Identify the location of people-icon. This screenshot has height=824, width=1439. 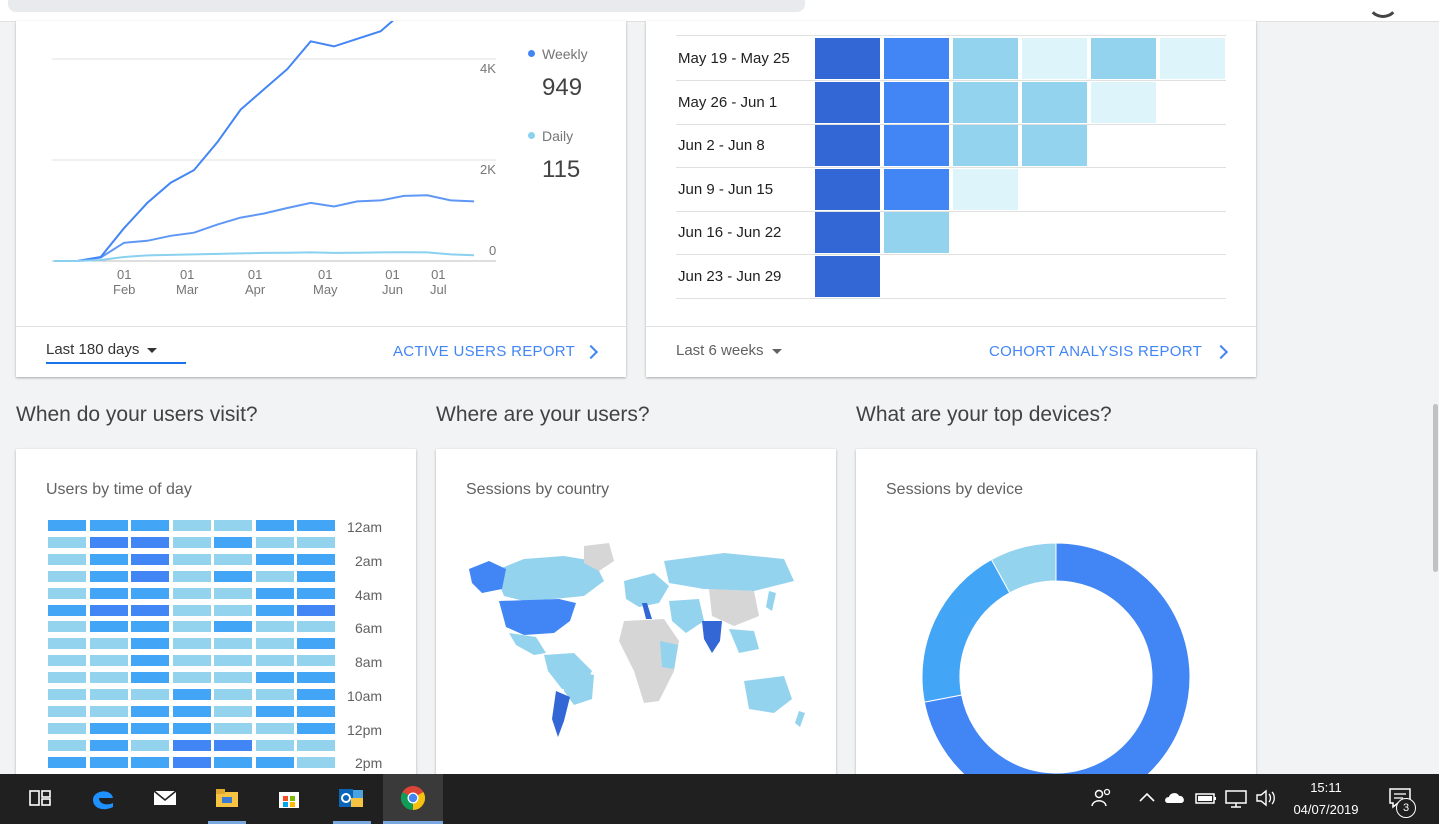
(1102, 798).